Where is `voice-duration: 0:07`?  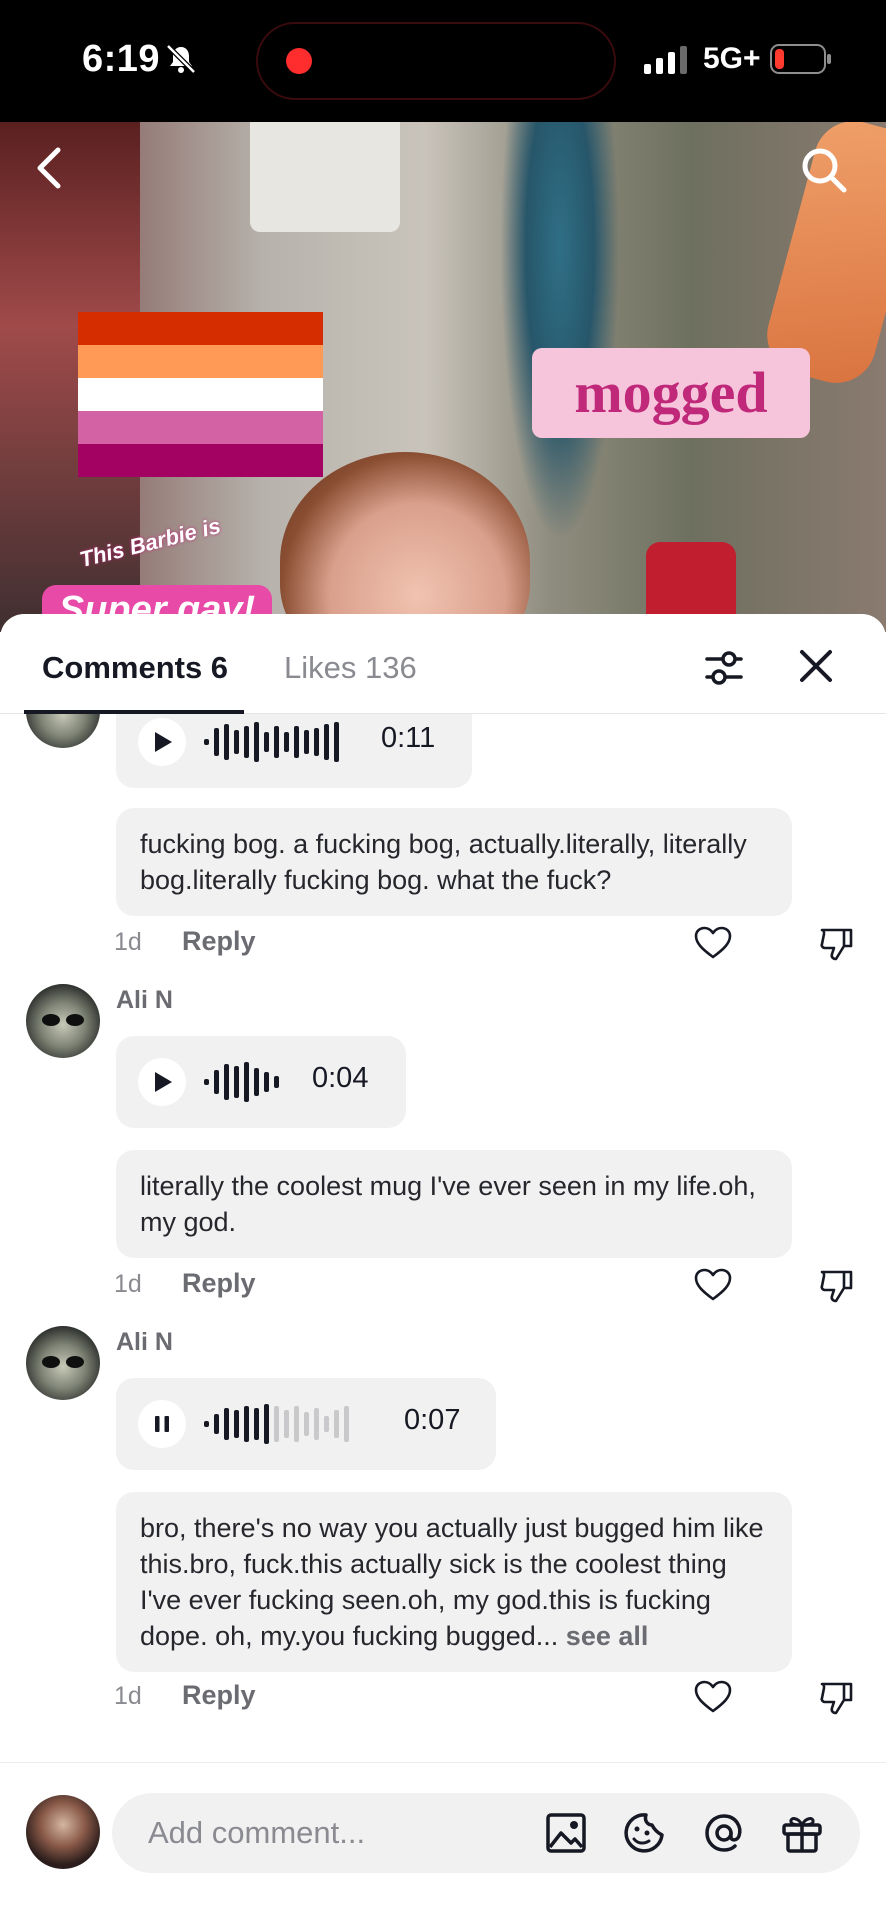 voice-duration: 0:07 is located at coordinates (432, 1420).